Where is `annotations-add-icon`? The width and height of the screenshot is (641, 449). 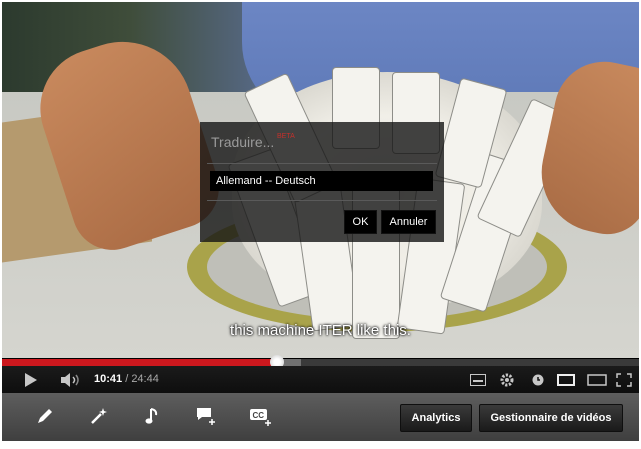
annotations-add-icon is located at coordinates (207, 419).